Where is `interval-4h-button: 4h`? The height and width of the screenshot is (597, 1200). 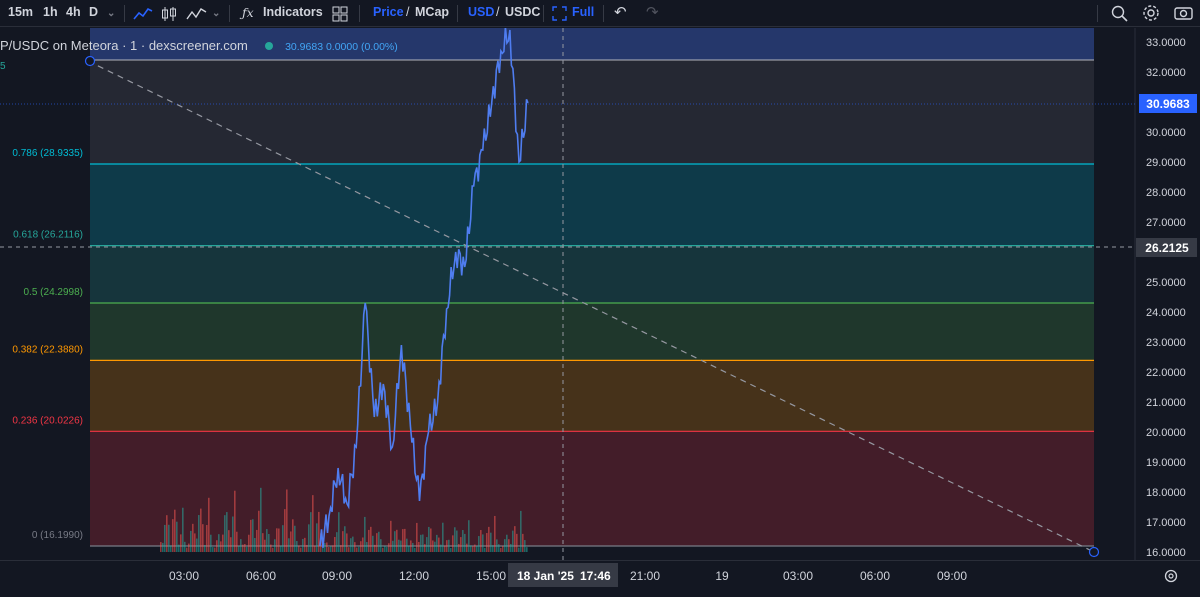
interval-4h-button: 4h is located at coordinates (73, 12).